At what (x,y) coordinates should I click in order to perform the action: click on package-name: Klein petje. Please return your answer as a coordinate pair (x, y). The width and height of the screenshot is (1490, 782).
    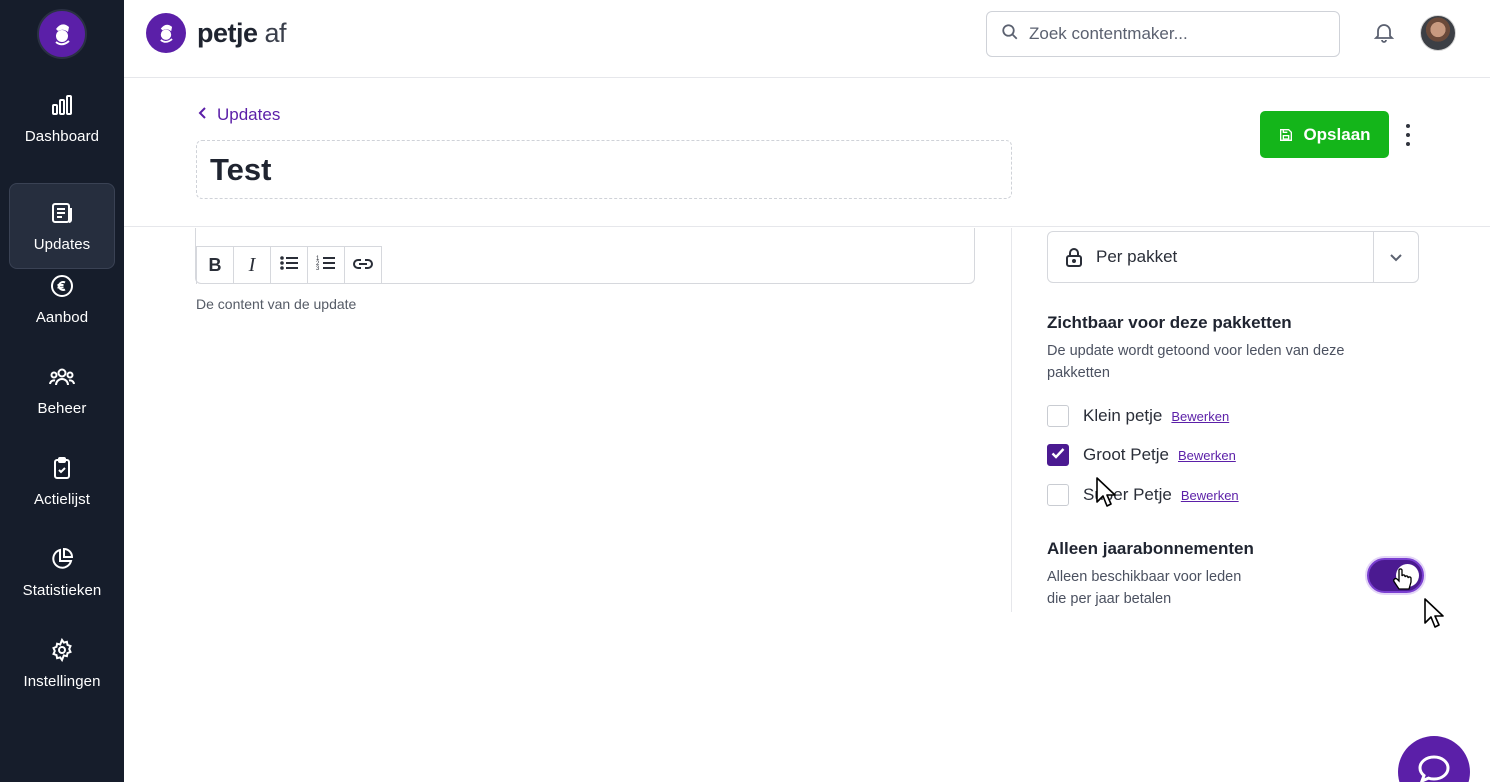
    Looking at the image, I should click on (1123, 415).